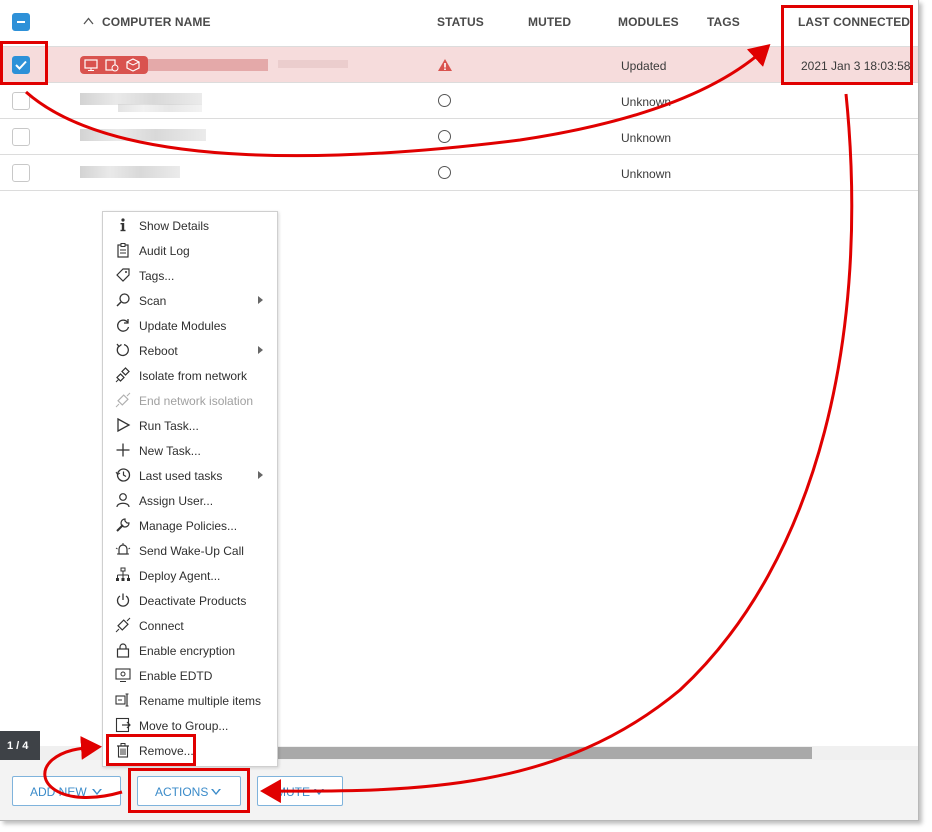 This screenshot has height=832, width=932. I want to click on add-new-button: ADD NEW, so click(66, 791).